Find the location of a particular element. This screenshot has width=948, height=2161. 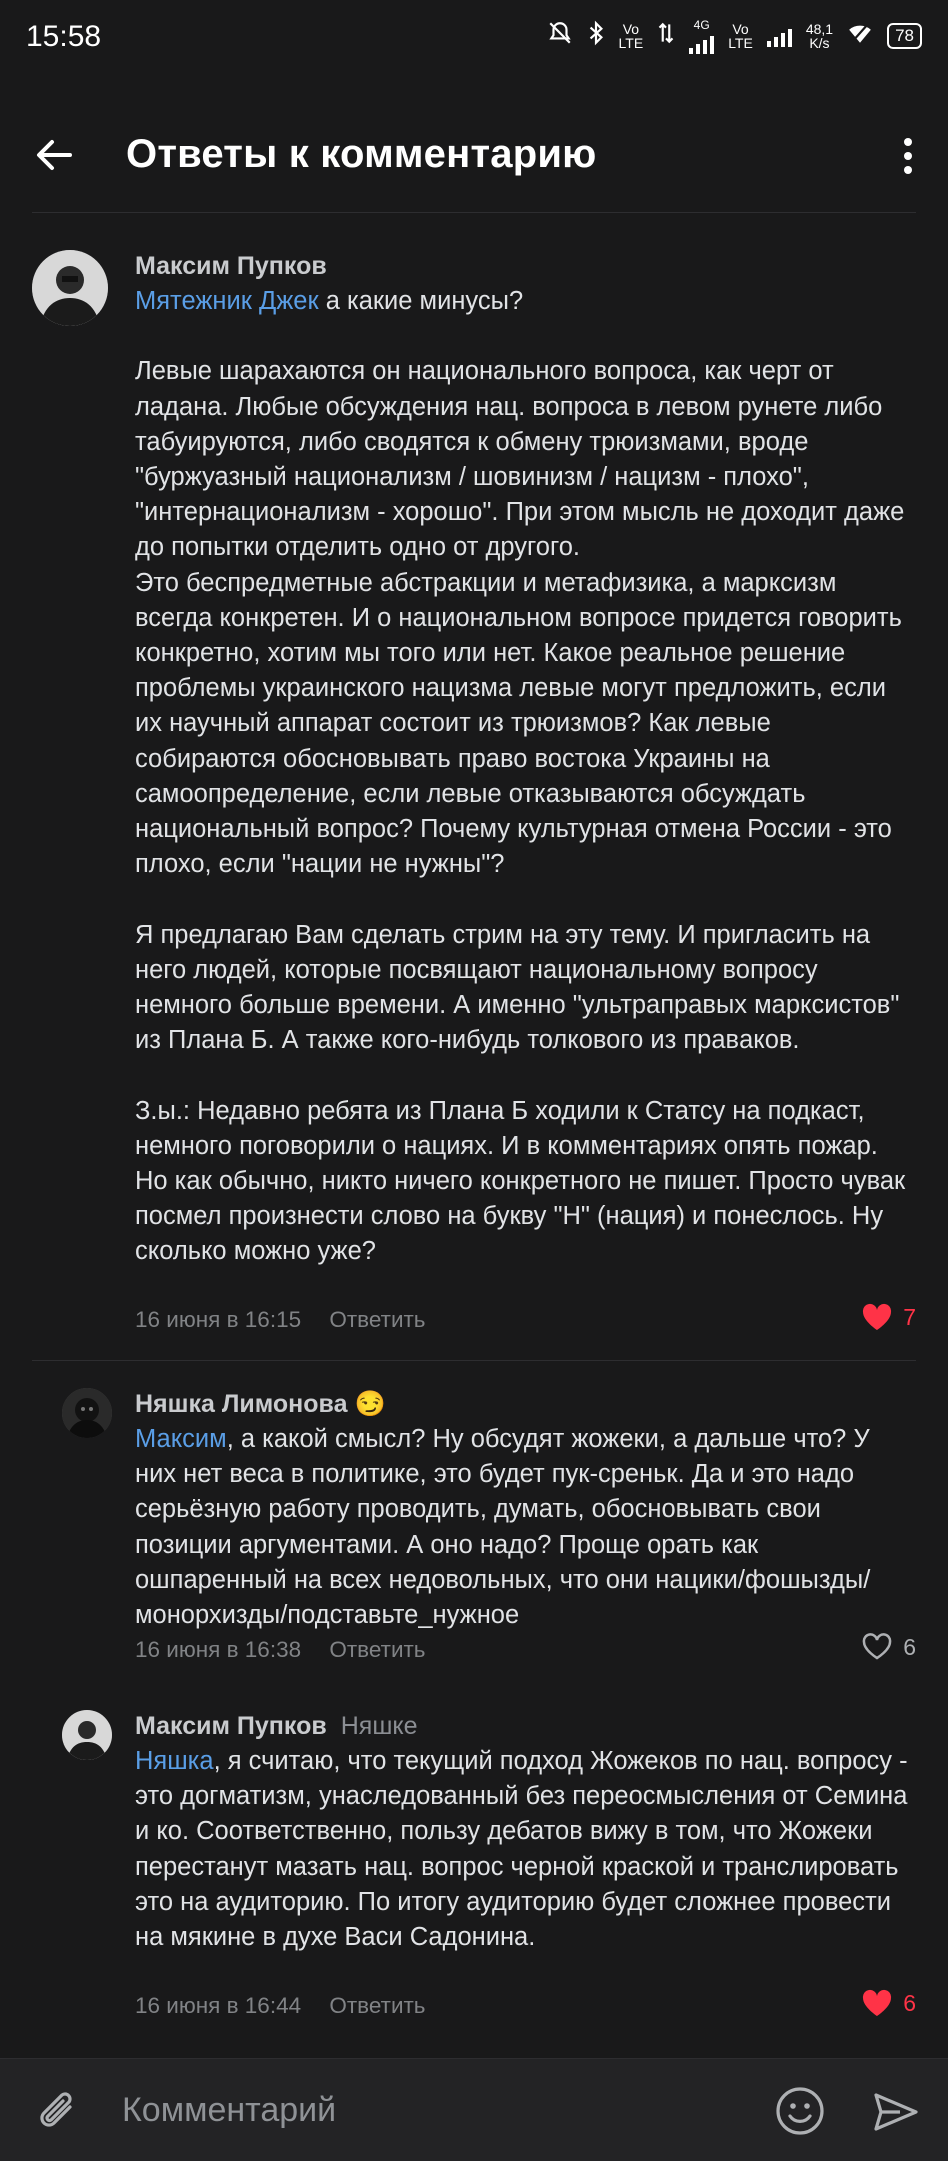

comment-date: 16 июня в 16:15 is located at coordinates (218, 1319).